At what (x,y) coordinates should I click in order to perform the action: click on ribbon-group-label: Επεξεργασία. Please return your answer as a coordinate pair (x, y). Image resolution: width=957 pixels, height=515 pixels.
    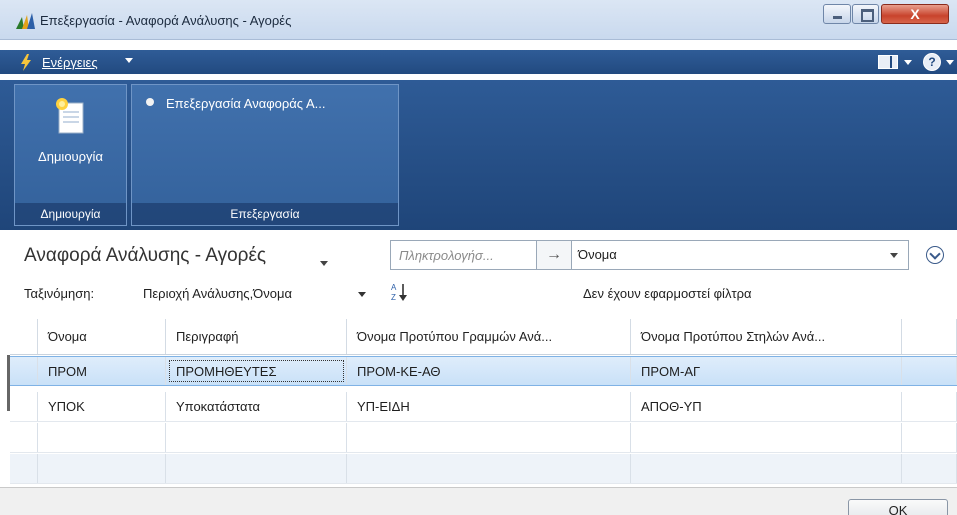
    Looking at the image, I should click on (265, 214).